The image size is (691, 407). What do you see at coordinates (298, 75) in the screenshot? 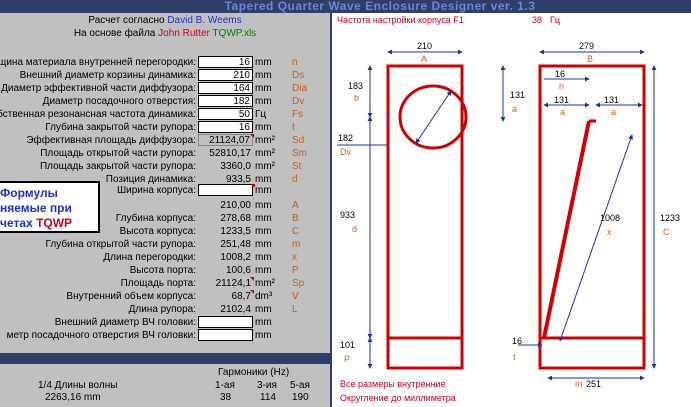
I see `inputs-symbol: Ds` at bounding box center [298, 75].